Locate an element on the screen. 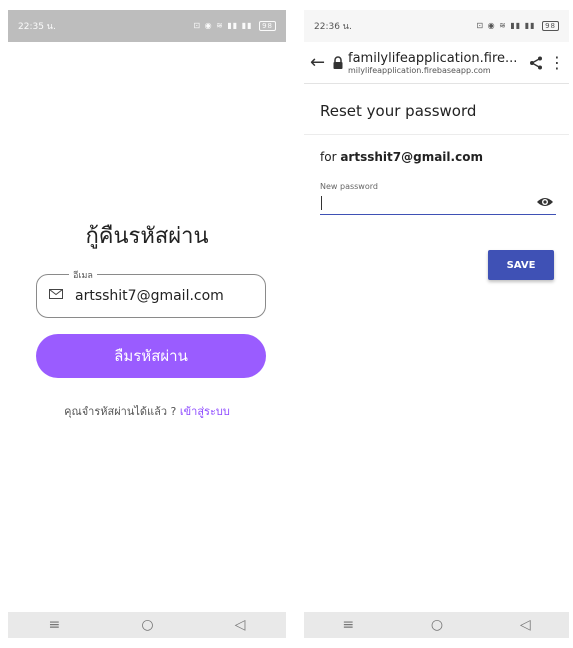 The image size is (573, 648). text-cursor is located at coordinates (321, 203).